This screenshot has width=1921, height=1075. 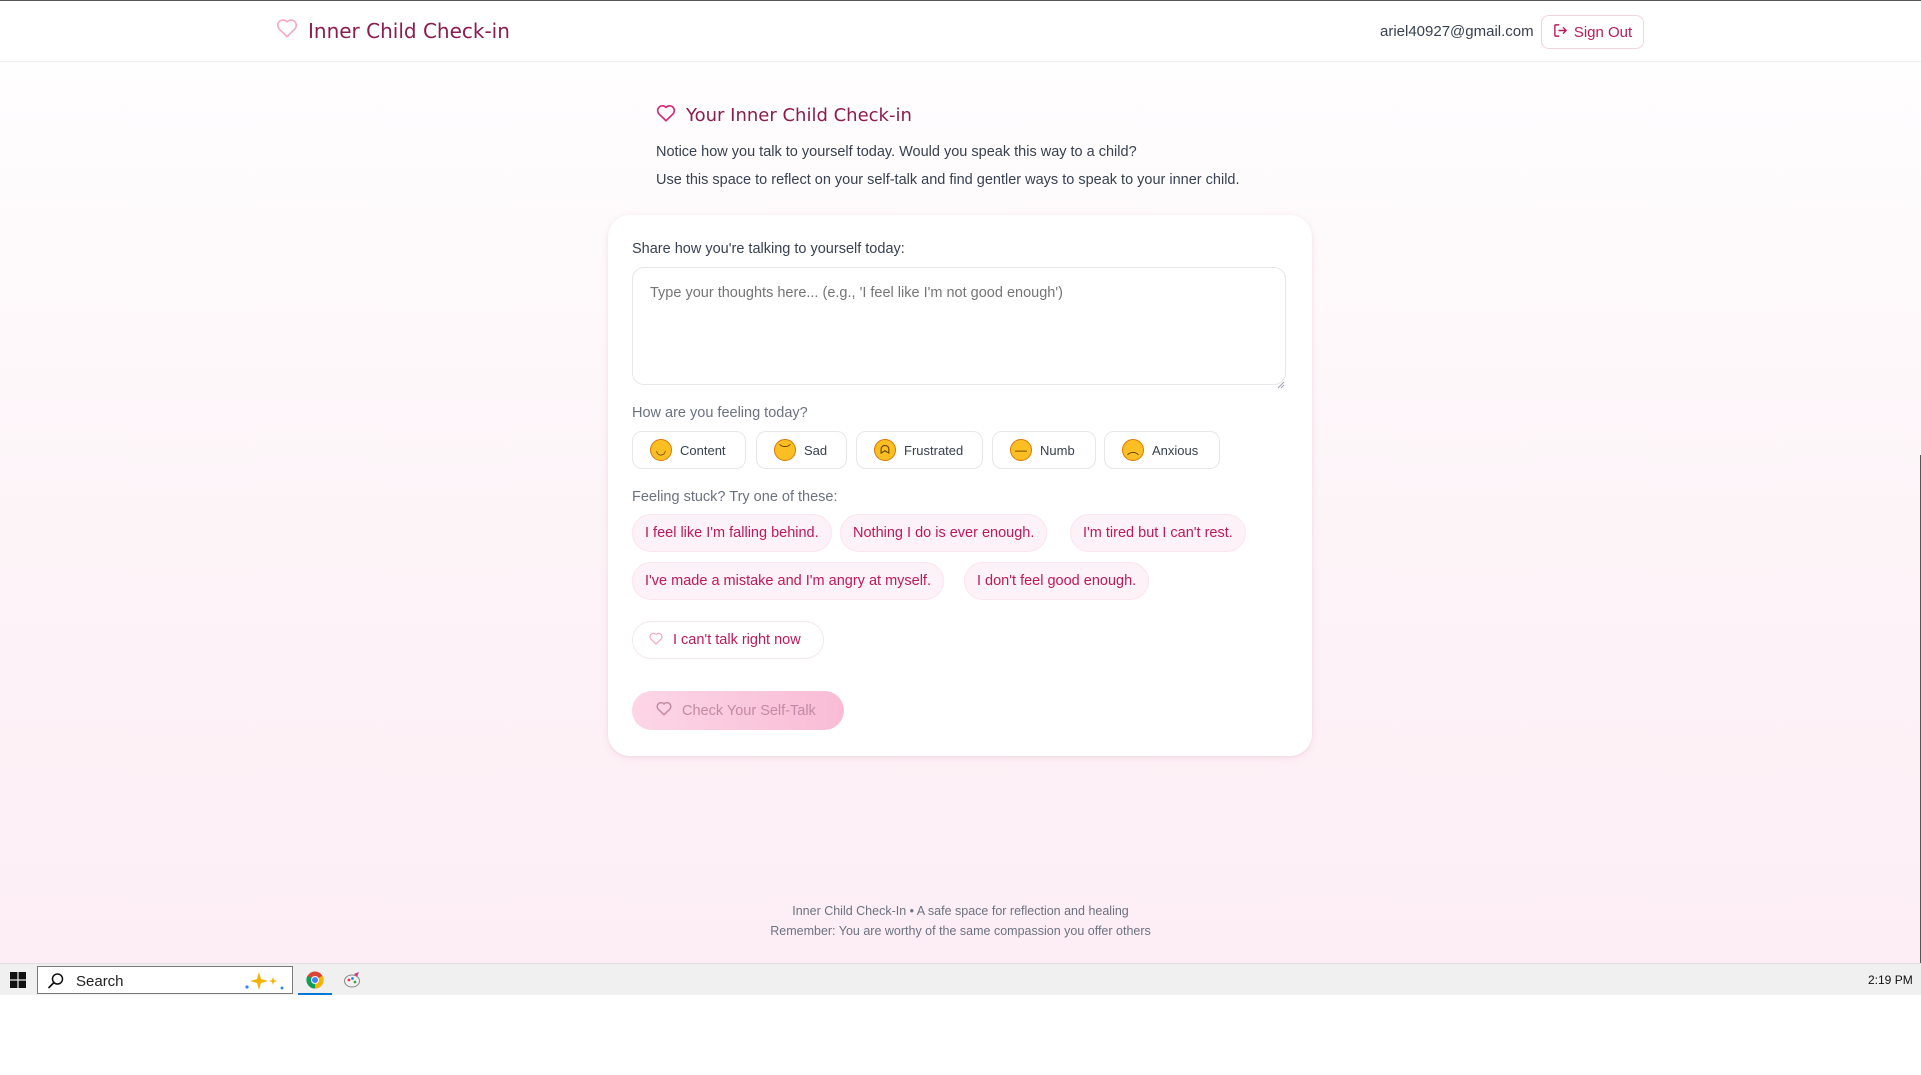 I want to click on suggestions-label: Feeling stuck? Try one of these:, so click(x=735, y=497).